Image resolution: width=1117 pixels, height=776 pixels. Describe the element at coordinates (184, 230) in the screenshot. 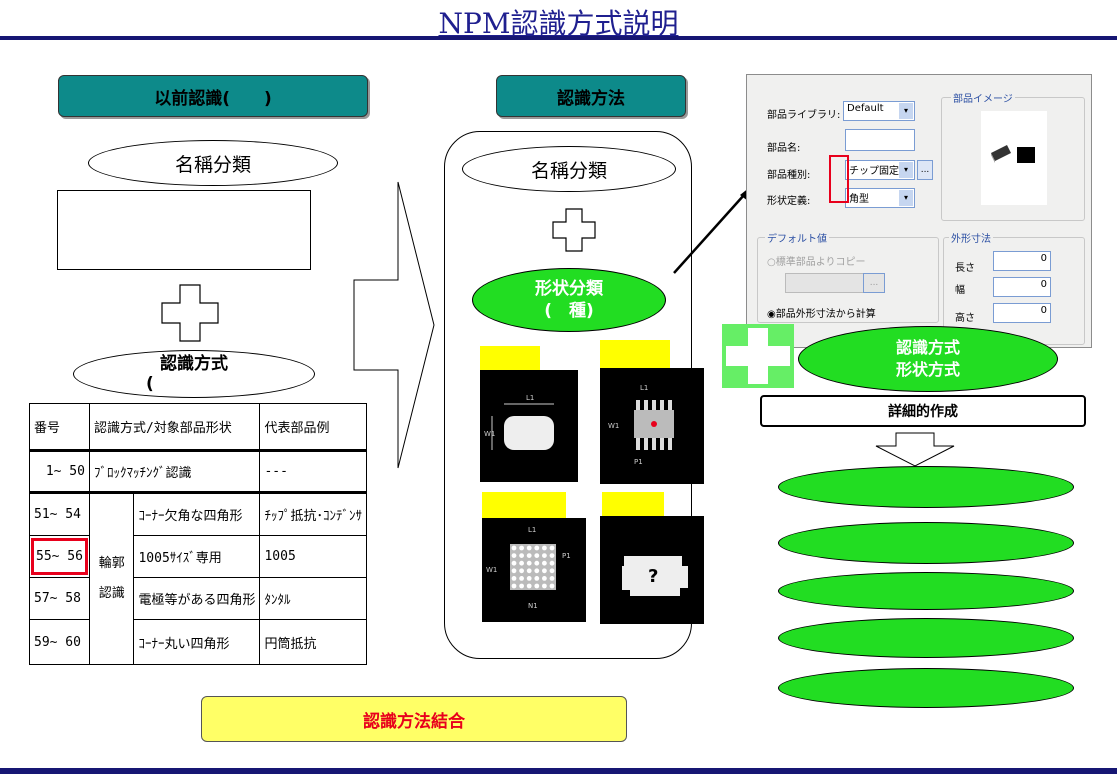

I see `empty-name-box` at that location.